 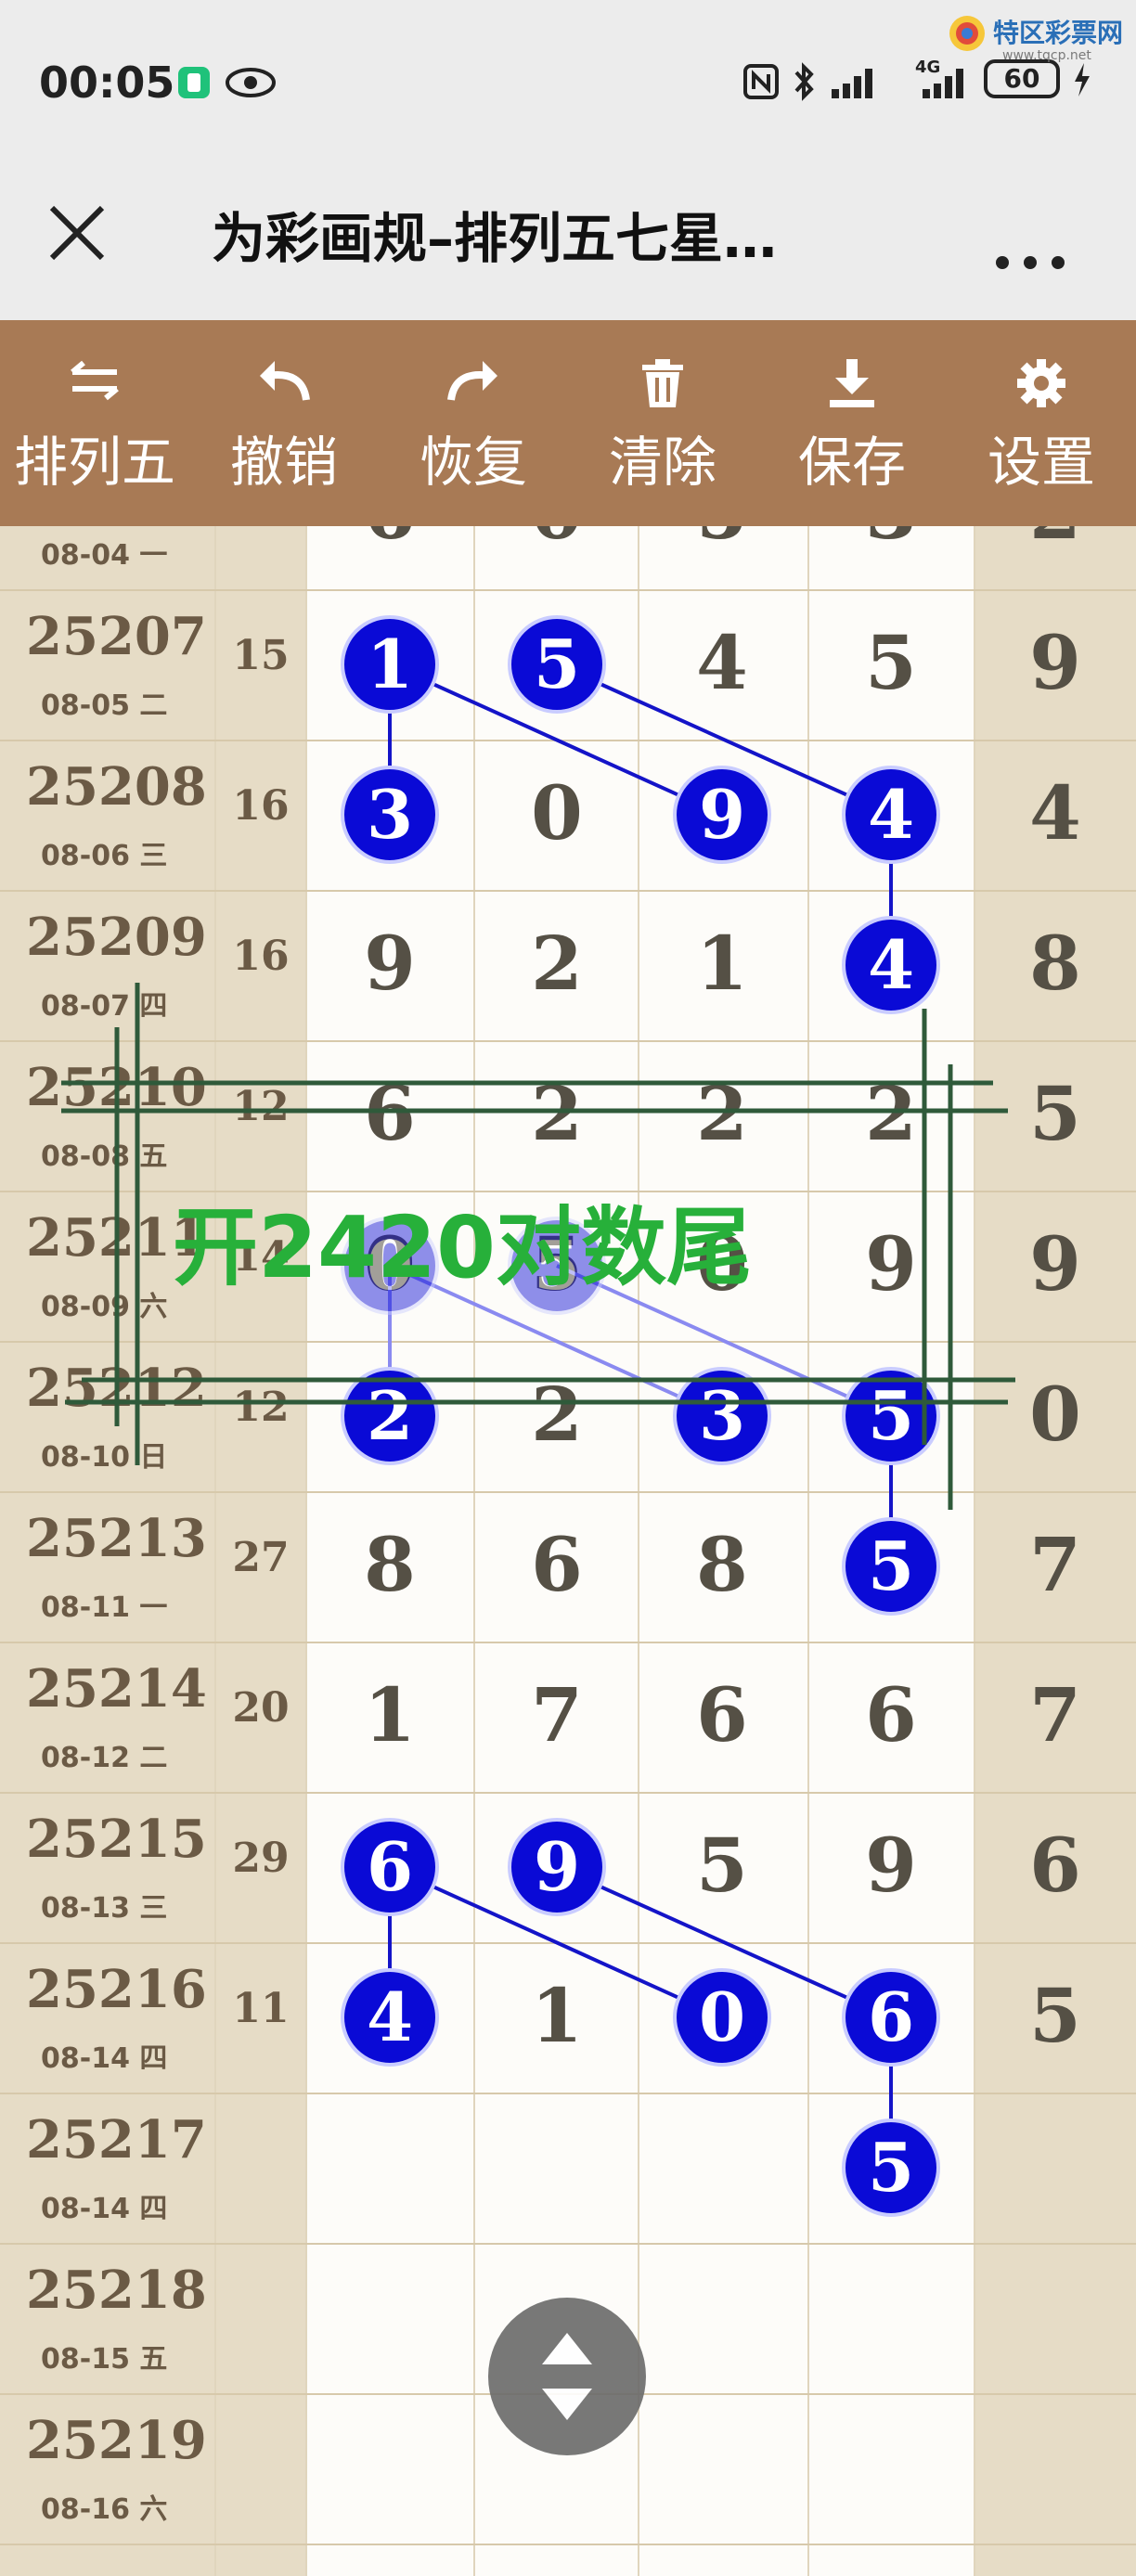 What do you see at coordinates (94, 462) in the screenshot?
I see `toolbar-label: 排列五` at bounding box center [94, 462].